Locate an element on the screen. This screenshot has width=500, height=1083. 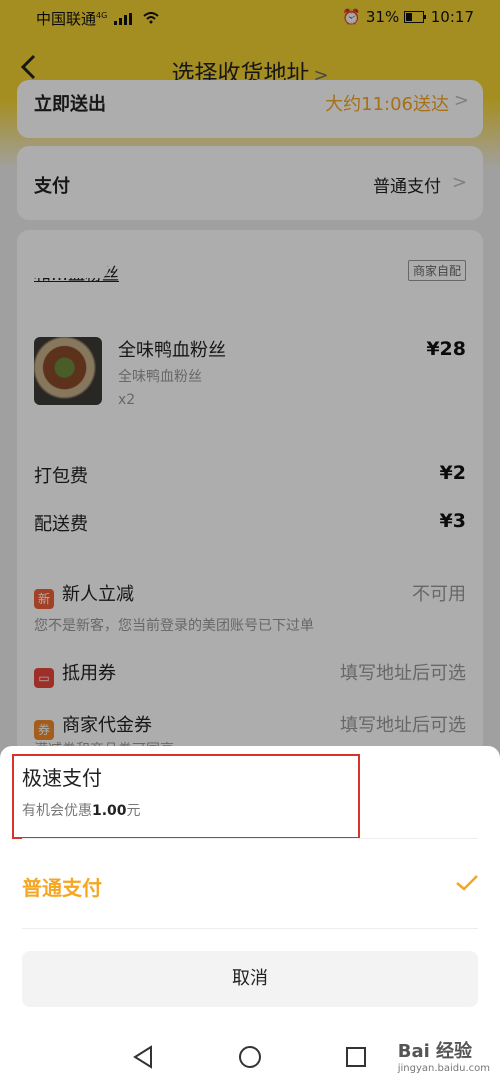
normal-pay-option: 普通支付 is located at coordinates (62, 886).